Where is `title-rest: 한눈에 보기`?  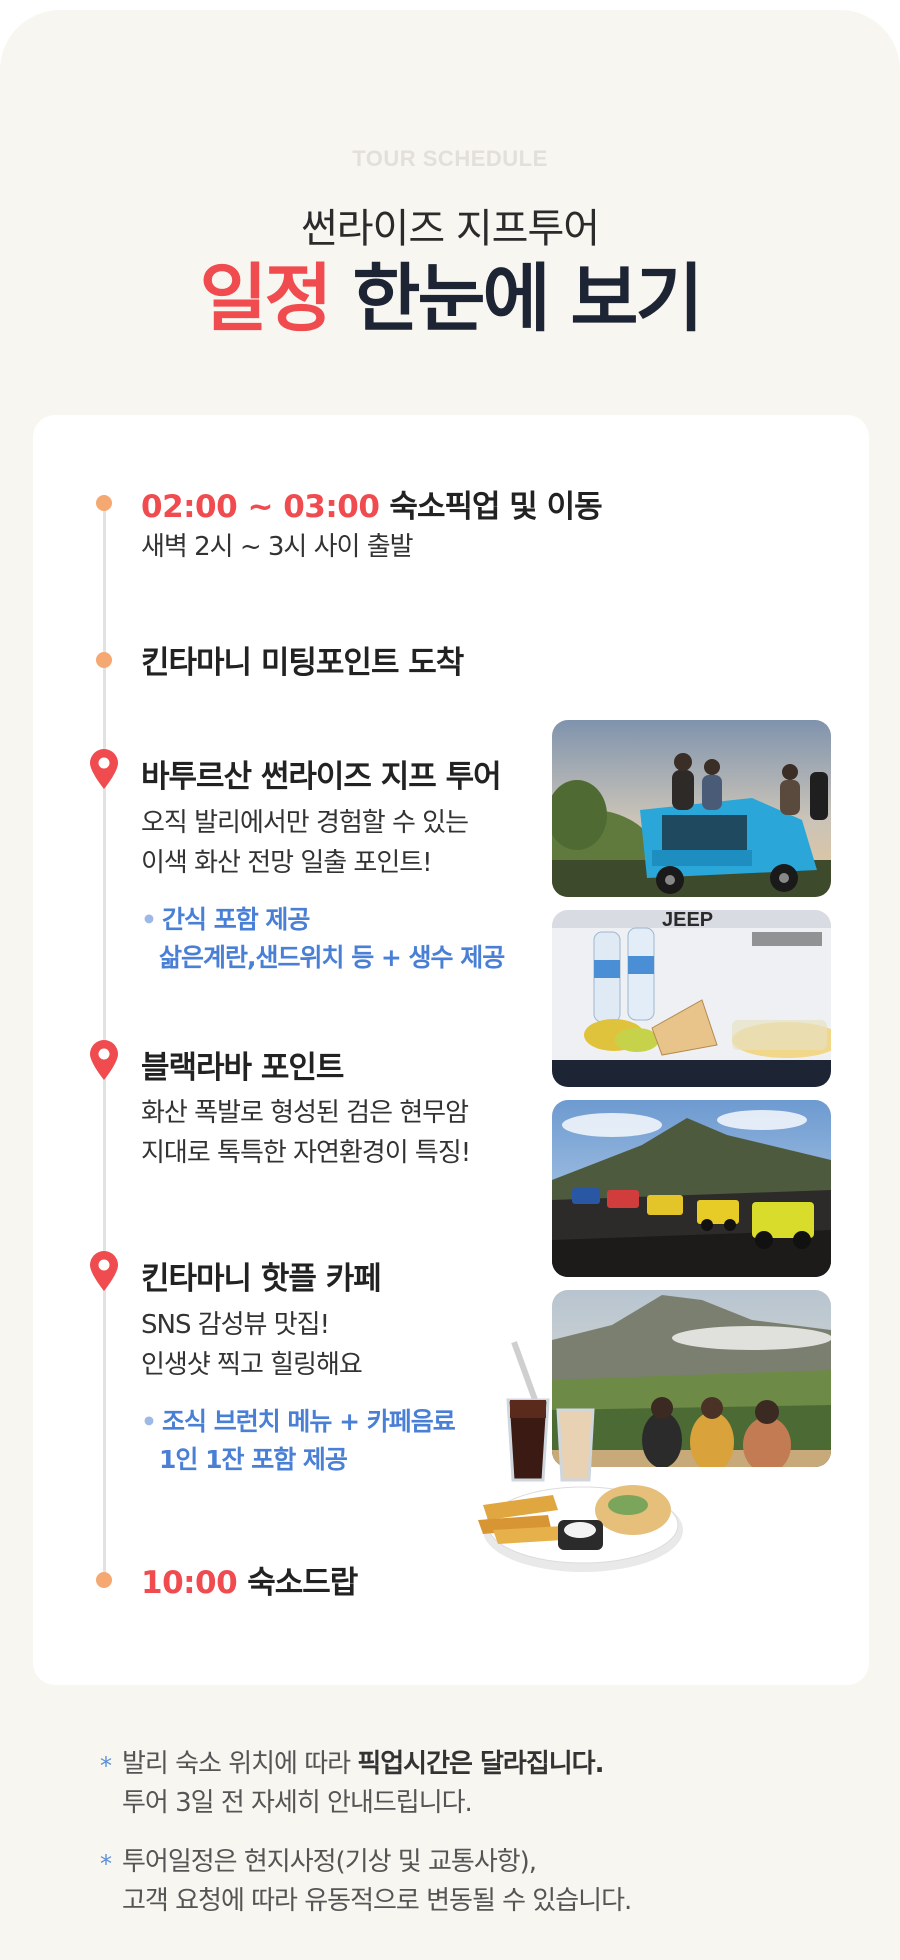 title-rest: 한눈에 보기 is located at coordinates (527, 299).